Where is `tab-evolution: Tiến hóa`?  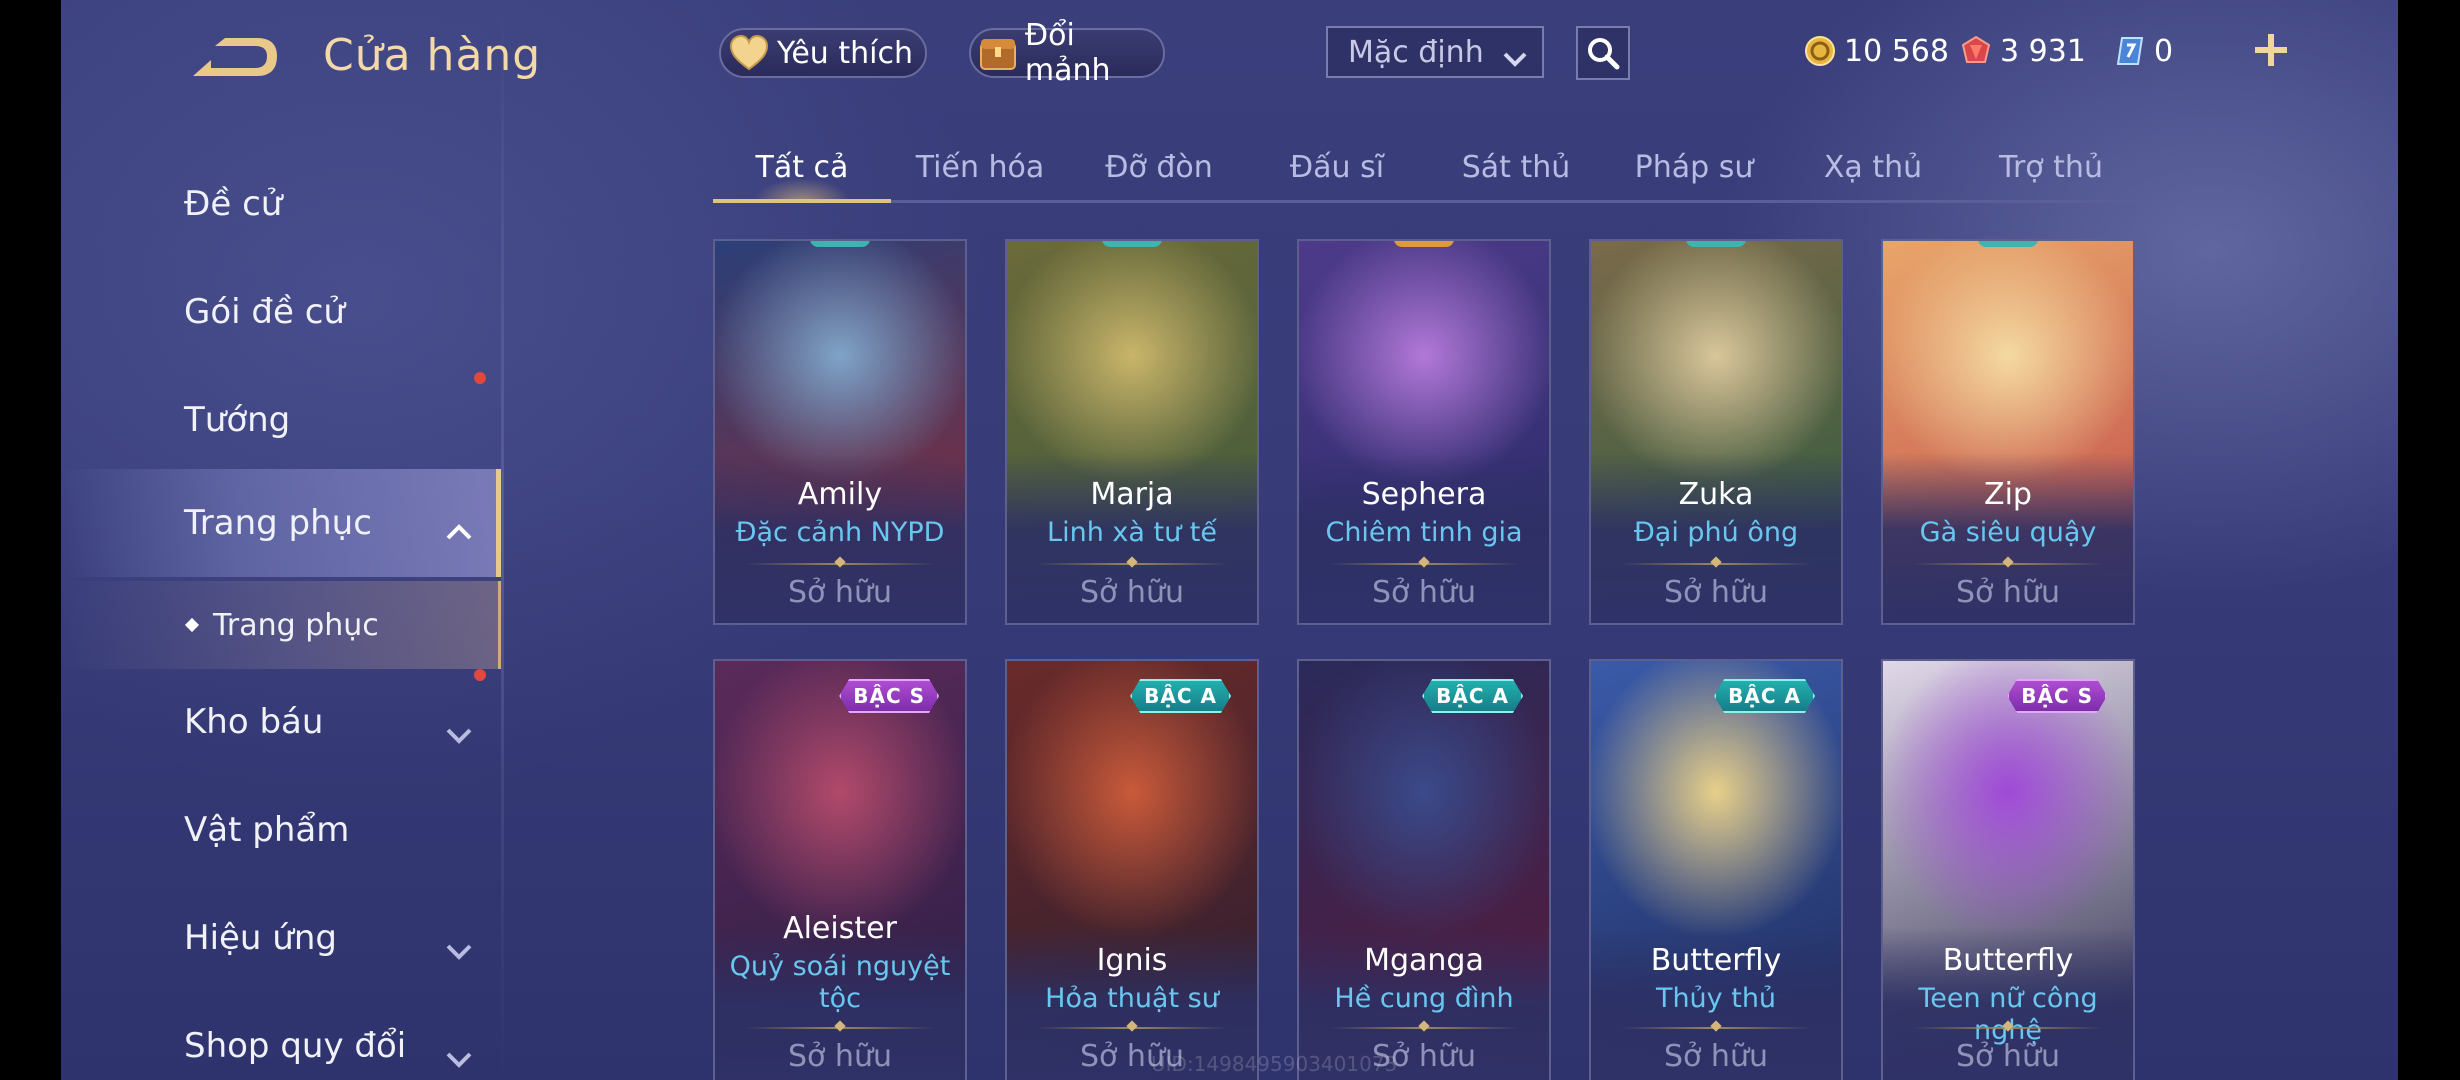 tab-evolution: Tiến hóa is located at coordinates (980, 170).